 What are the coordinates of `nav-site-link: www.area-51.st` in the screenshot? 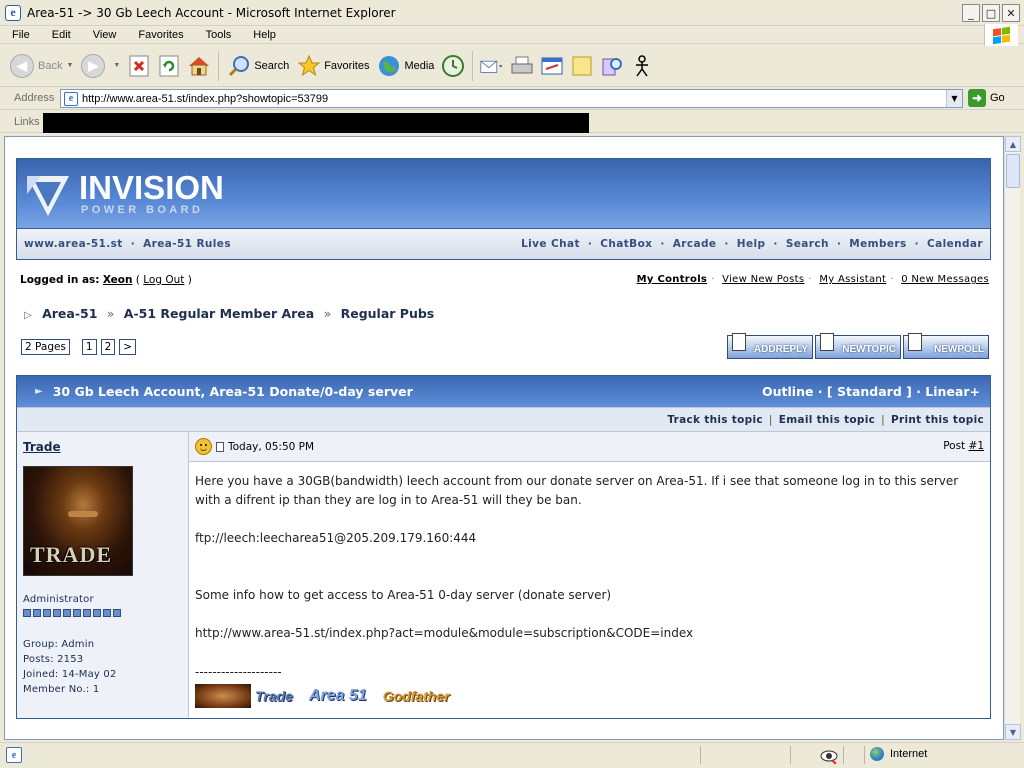 It's located at (73, 244).